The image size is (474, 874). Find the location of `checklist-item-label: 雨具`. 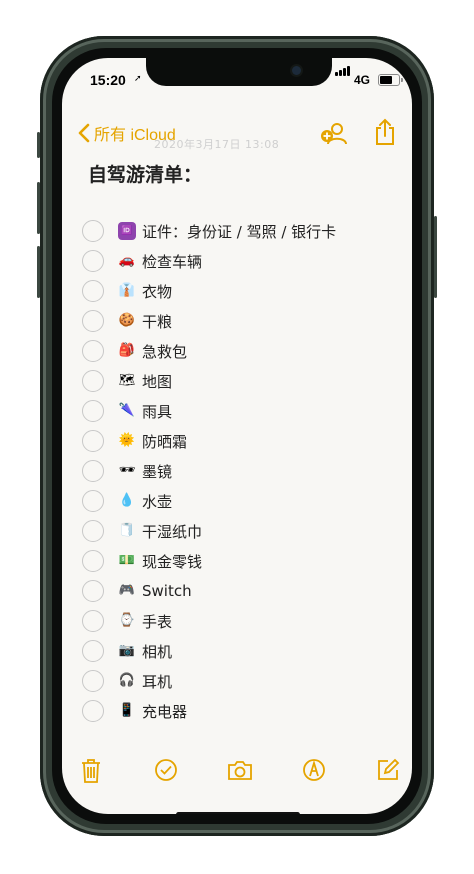

checklist-item-label: 雨具 is located at coordinates (157, 411).